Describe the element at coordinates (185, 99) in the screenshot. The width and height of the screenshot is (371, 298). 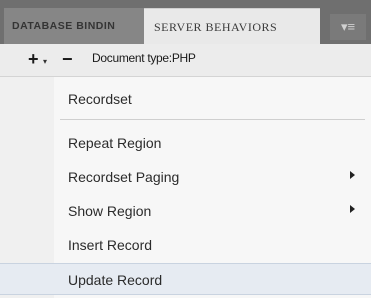
I see `menu-item-recordset: Recordset` at that location.